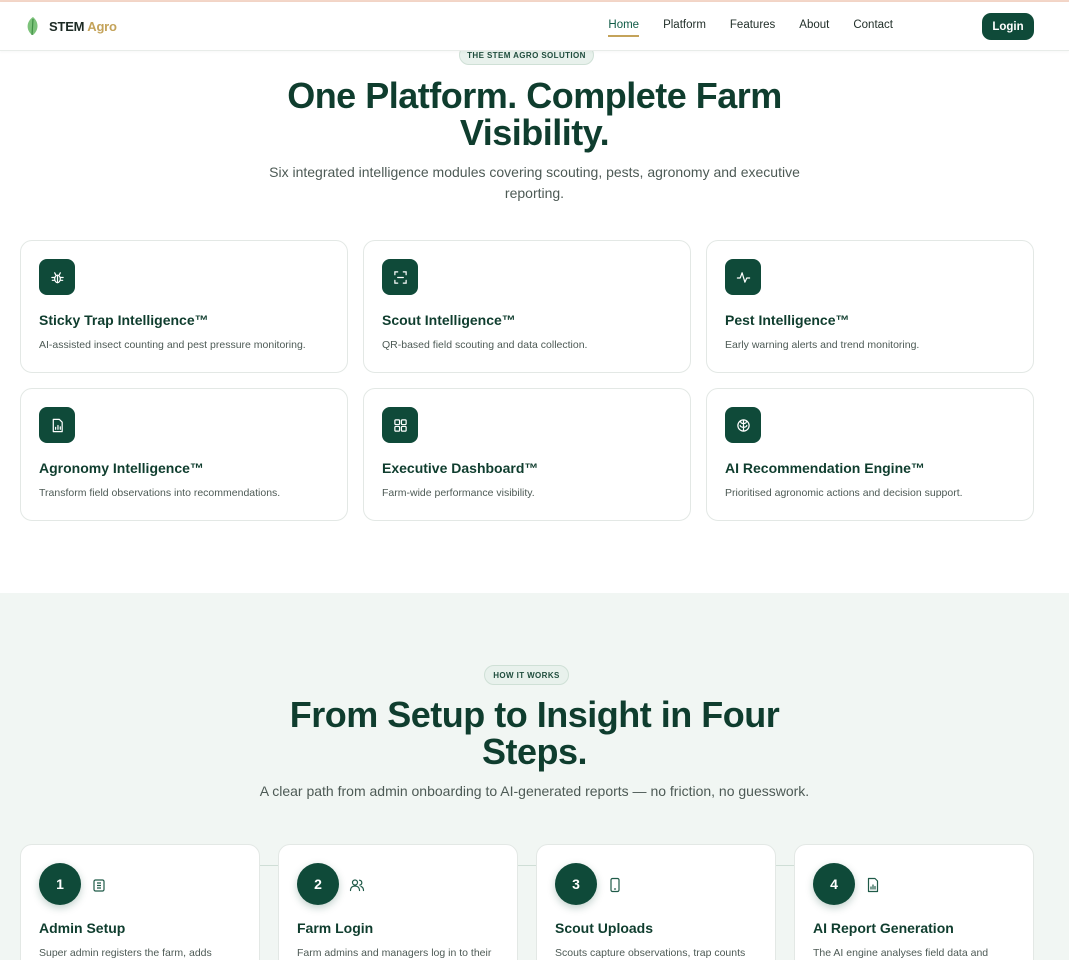 The height and width of the screenshot is (960, 1069). What do you see at coordinates (650, 953) in the screenshot?
I see `step-desc: Scouts capture observations, trap counts` at bounding box center [650, 953].